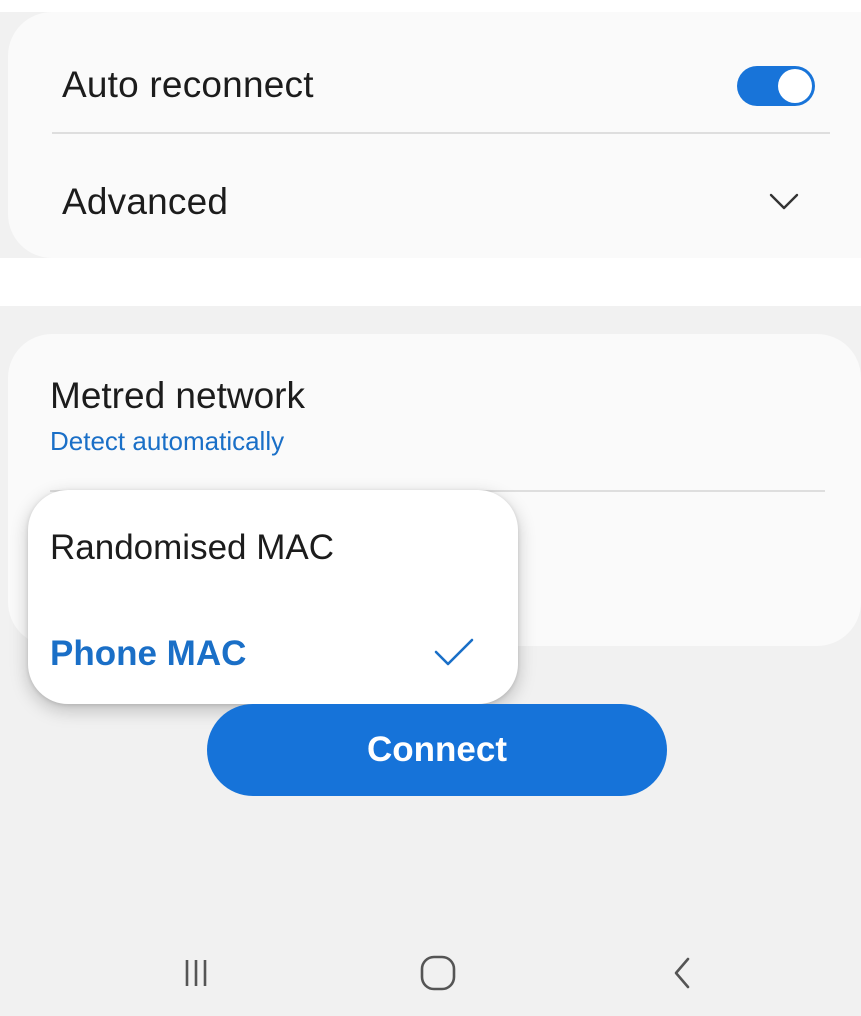  Describe the element at coordinates (776, 86) in the screenshot. I see `auto-reconnect-toggle` at that location.